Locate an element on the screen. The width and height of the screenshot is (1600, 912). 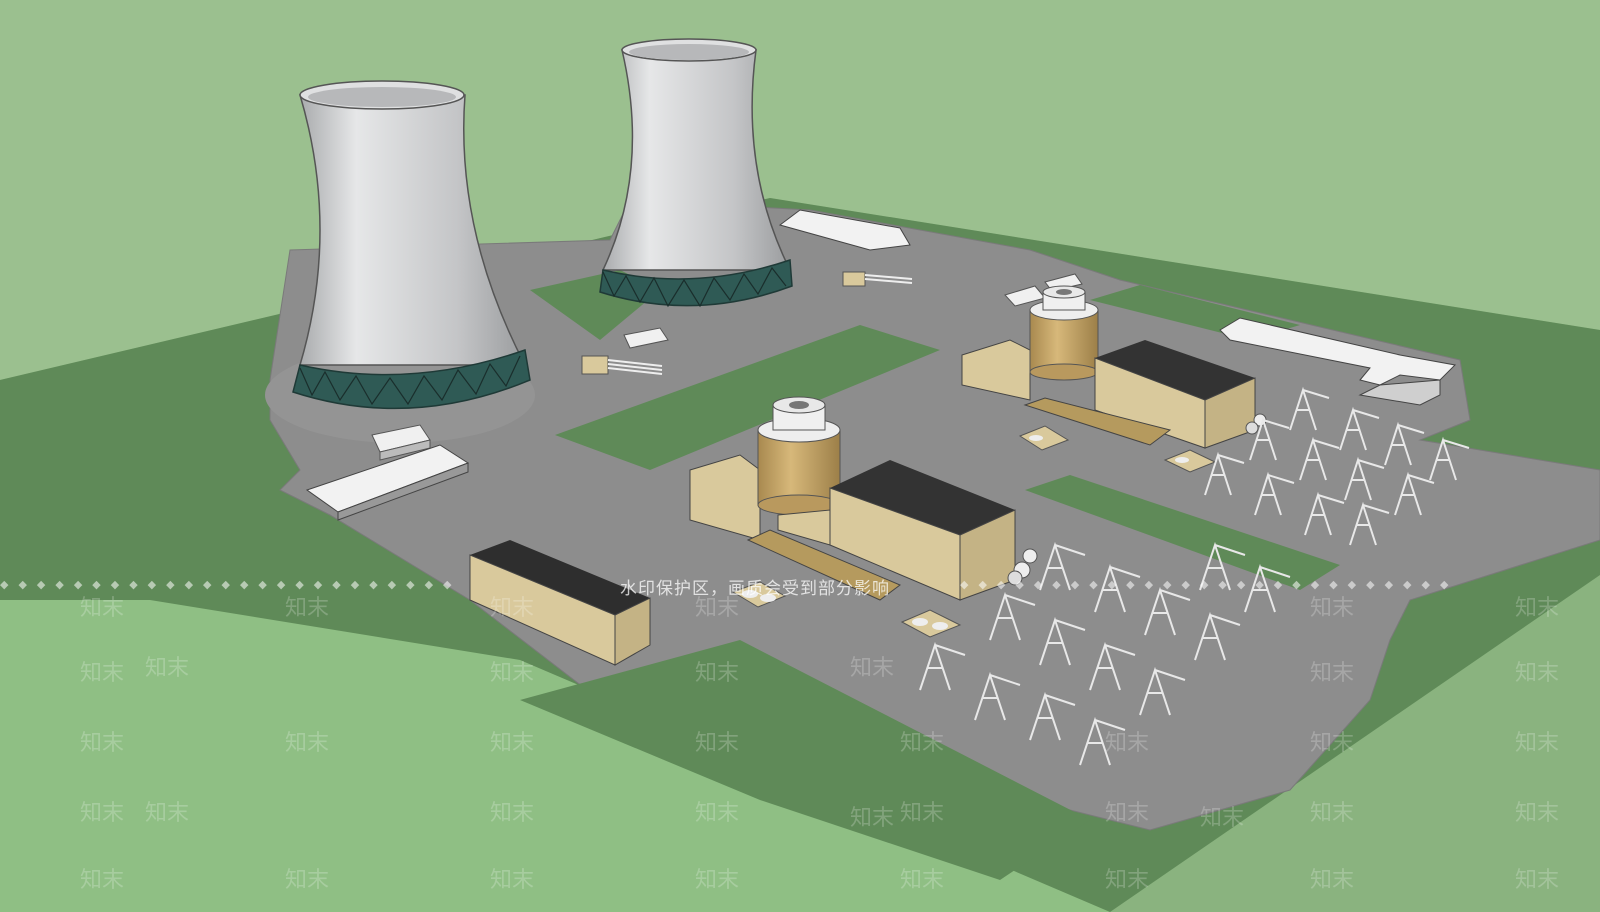
watermark-notice: 水印保护区，画质会受到部分影响 is located at coordinates (755, 589).